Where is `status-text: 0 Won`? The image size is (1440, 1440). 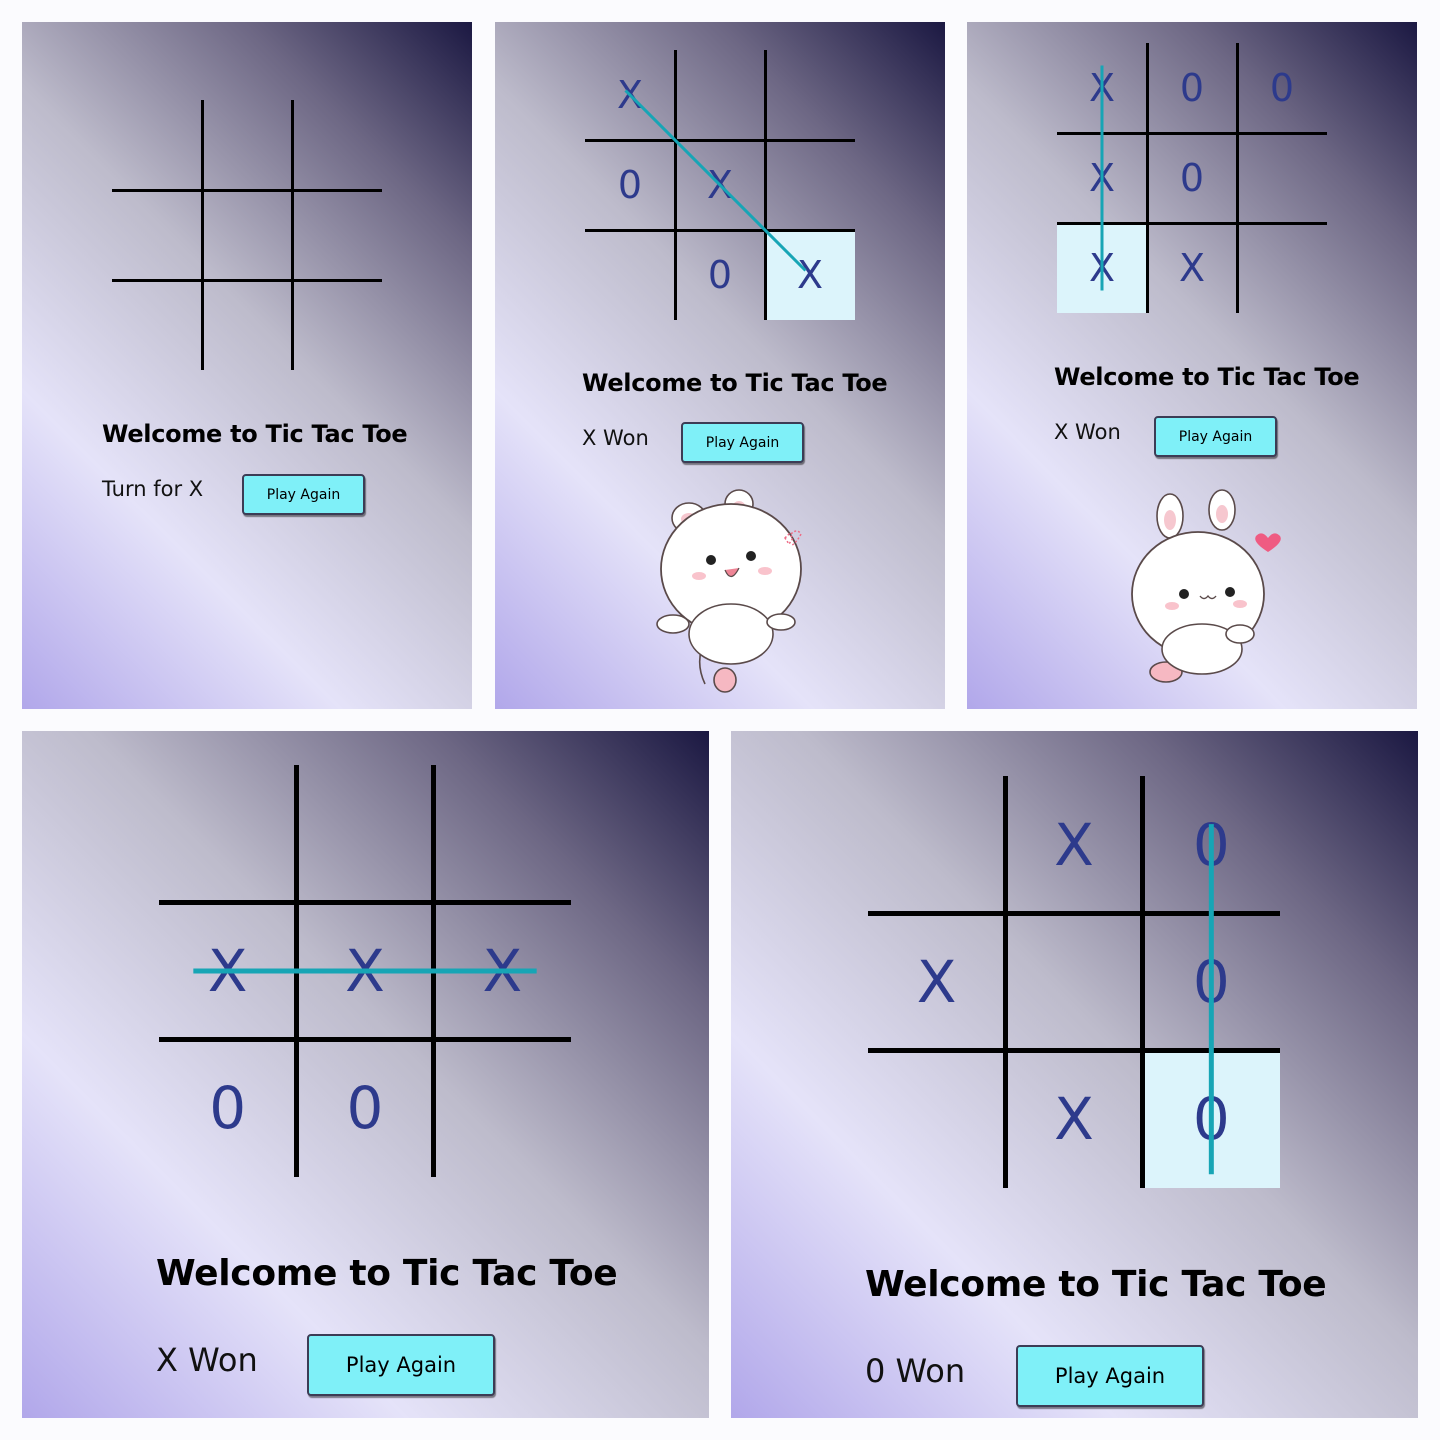 status-text: 0 Won is located at coordinates (915, 1371).